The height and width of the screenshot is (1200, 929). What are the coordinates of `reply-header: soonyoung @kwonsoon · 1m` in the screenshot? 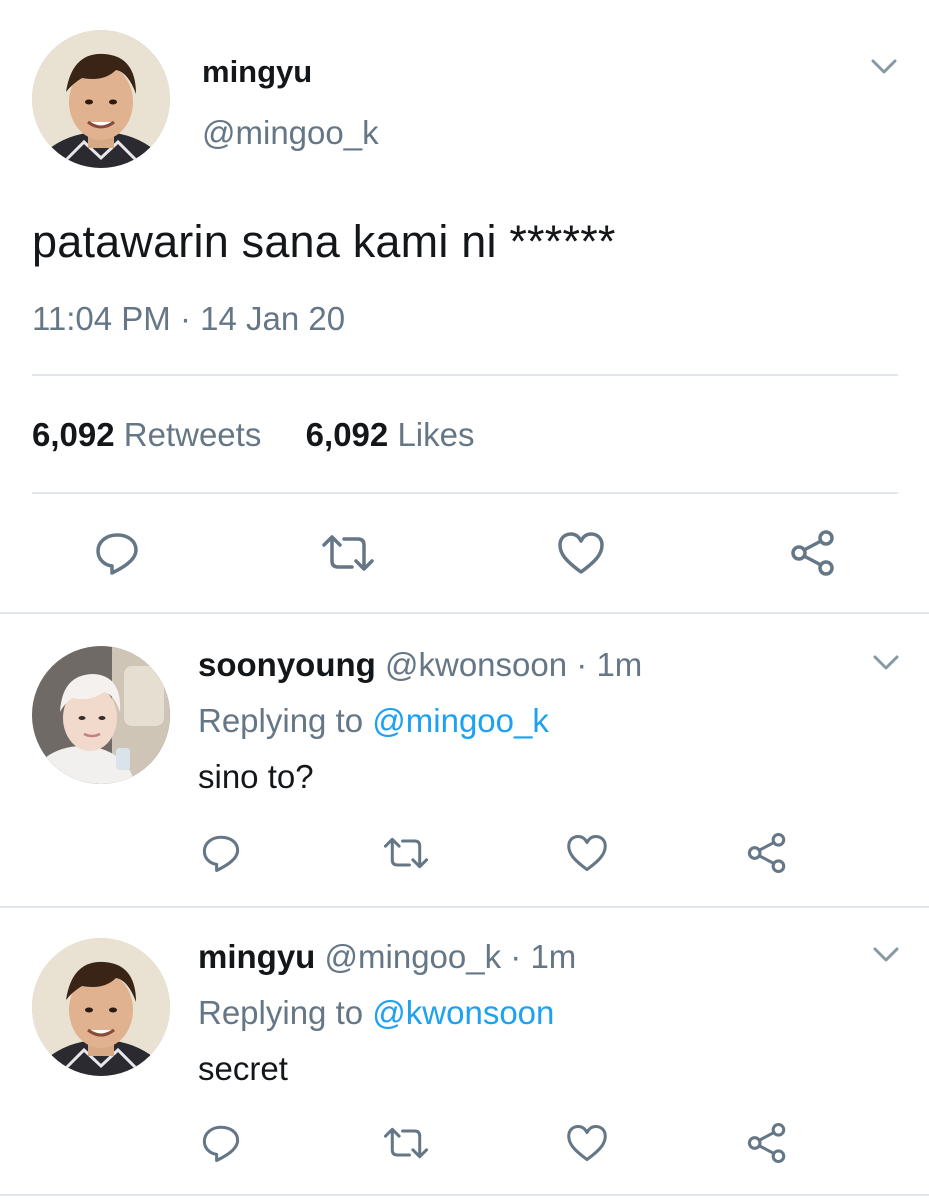 It's located at (420, 665).